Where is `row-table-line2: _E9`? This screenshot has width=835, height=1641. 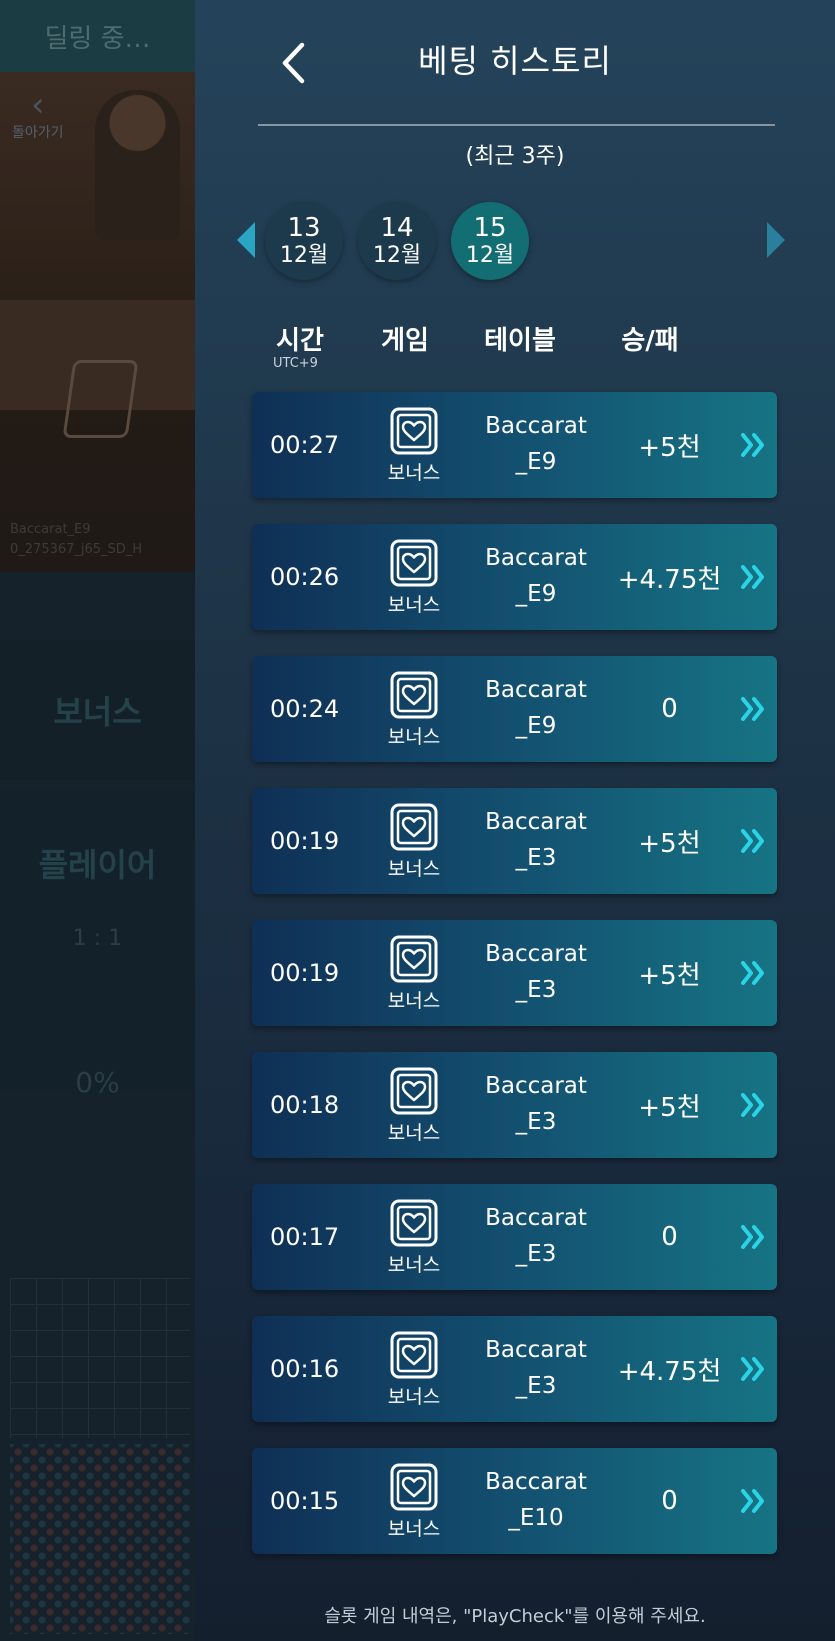
row-table-line2: _E9 is located at coordinates (536, 726).